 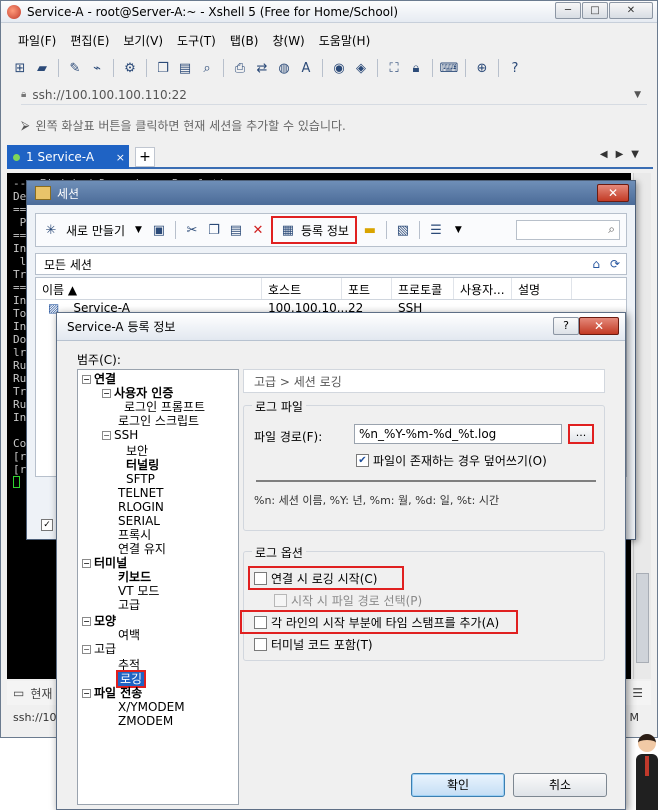 I want to click on menu-icon: ☰, so click(x=637, y=693).